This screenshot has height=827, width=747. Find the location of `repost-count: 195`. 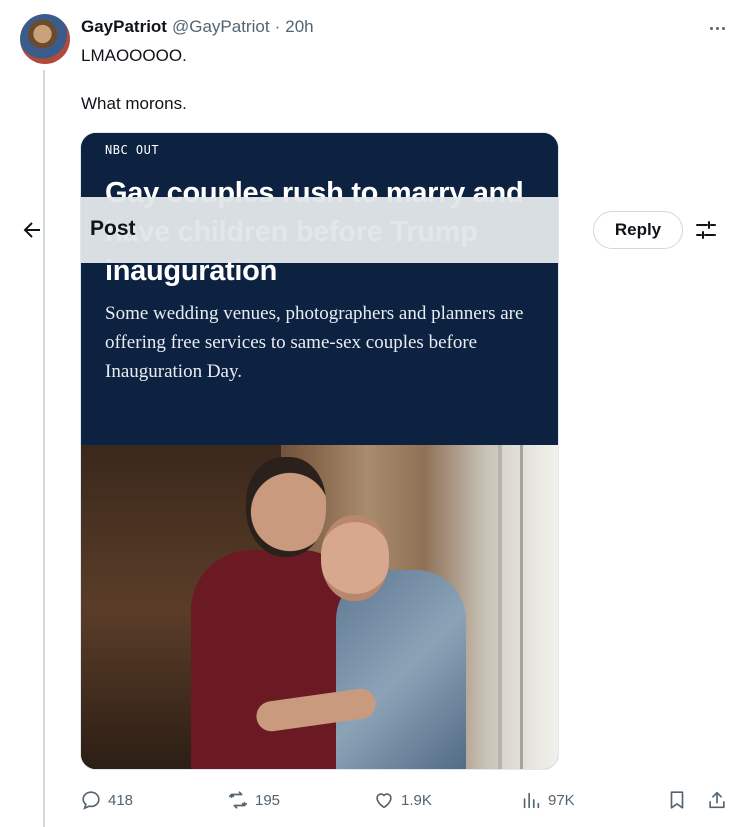

repost-count: 195 is located at coordinates (268, 800).